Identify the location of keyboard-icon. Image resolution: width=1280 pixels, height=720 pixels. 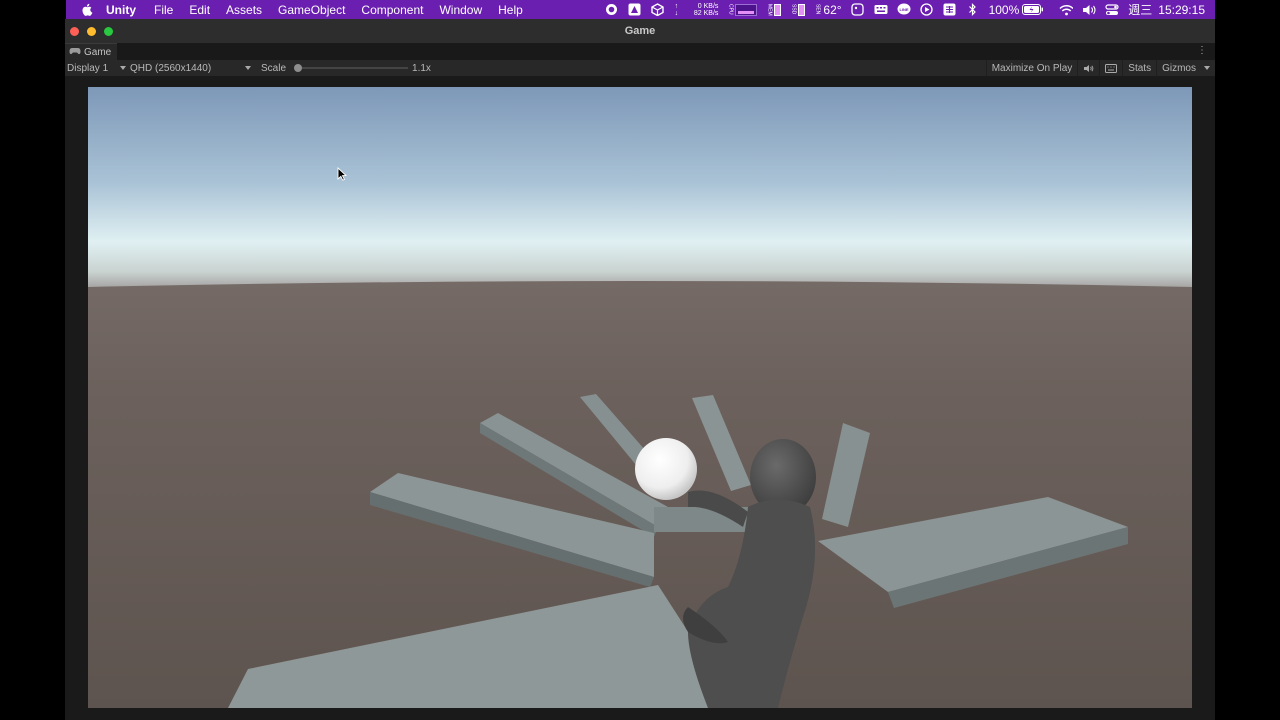
(881, 10).